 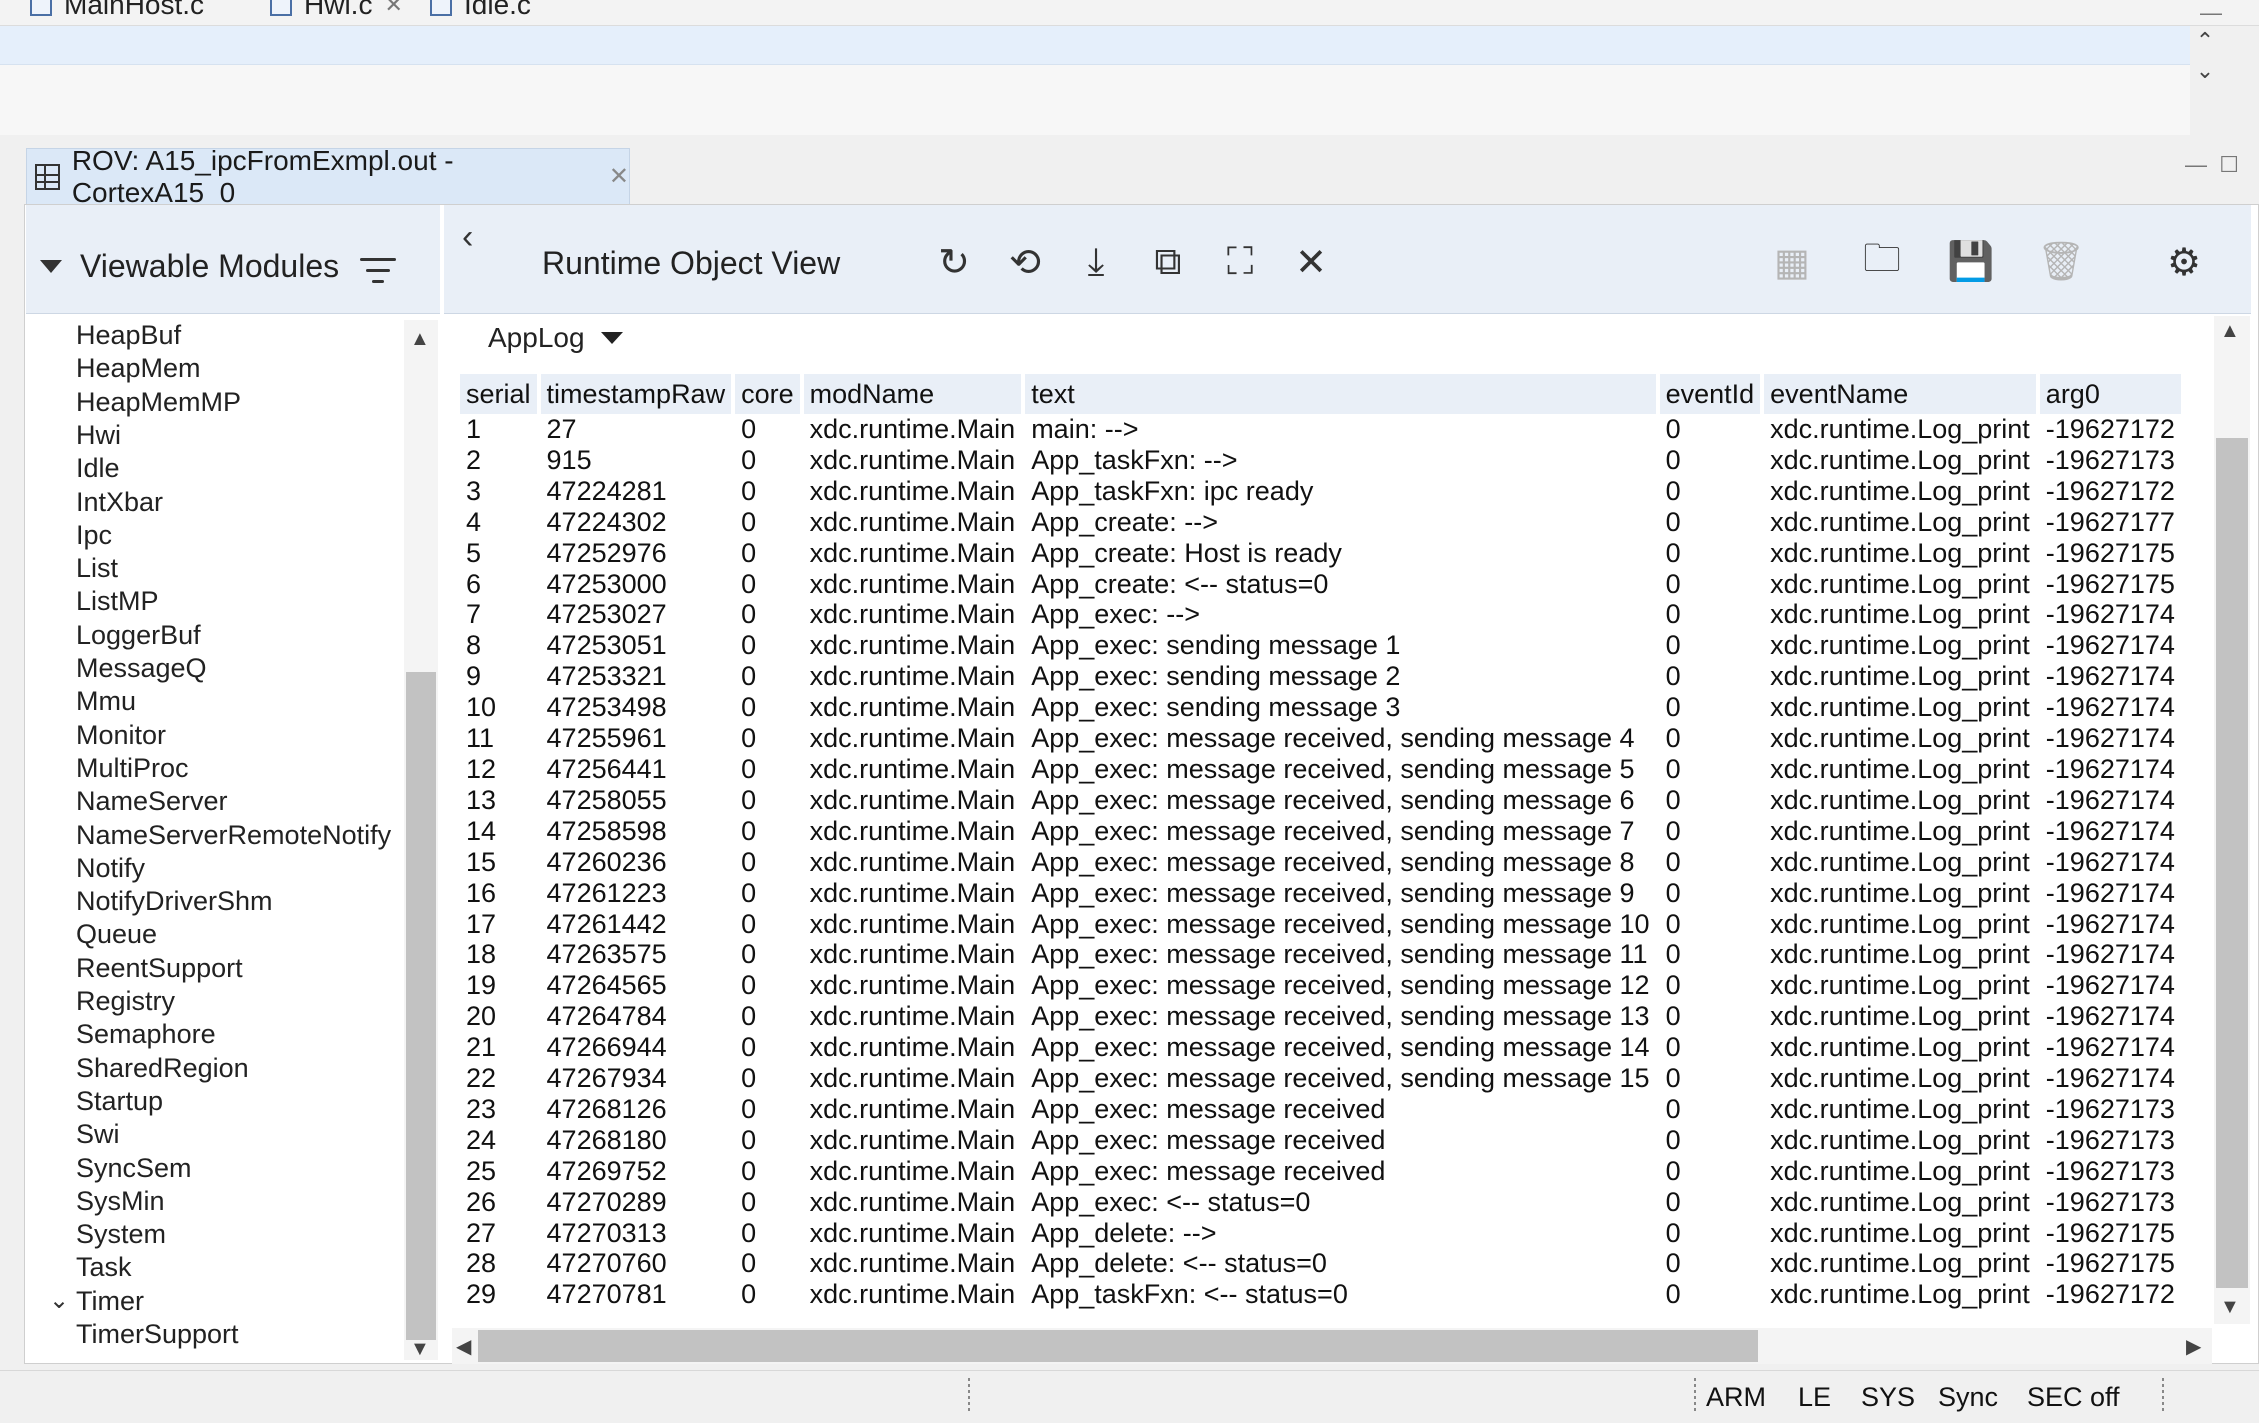 I want to click on editor-tab-mainhost: MainHost.c, so click(x=117, y=10).